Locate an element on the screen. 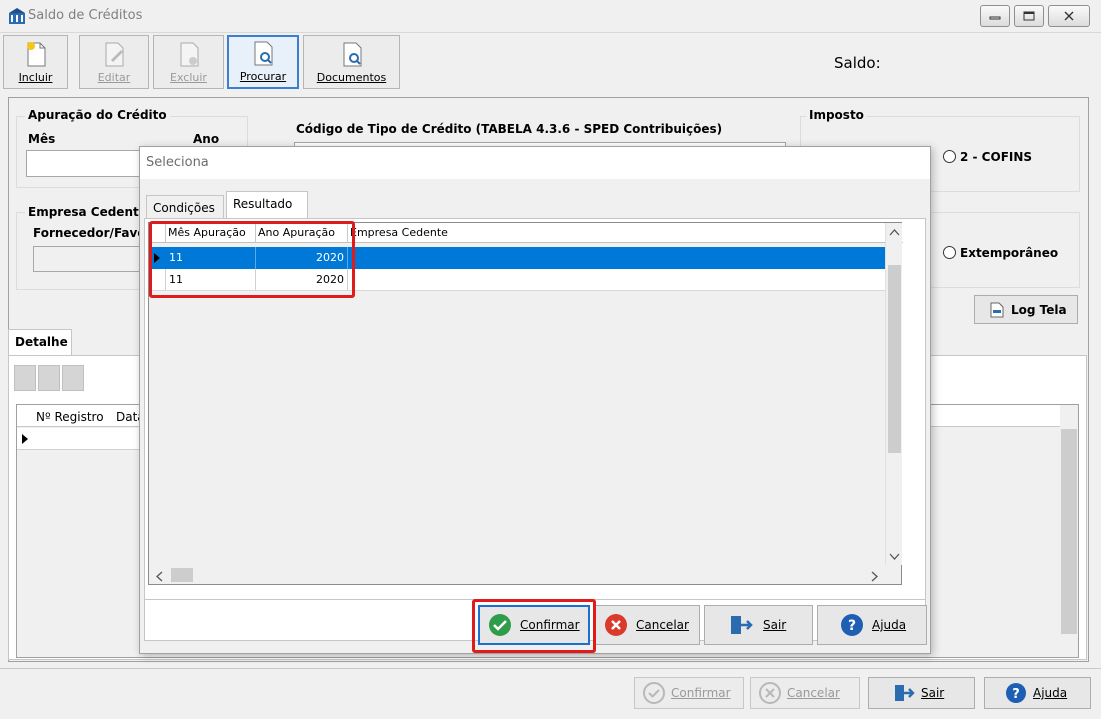  restore-icon is located at coordinates (1029, 16).